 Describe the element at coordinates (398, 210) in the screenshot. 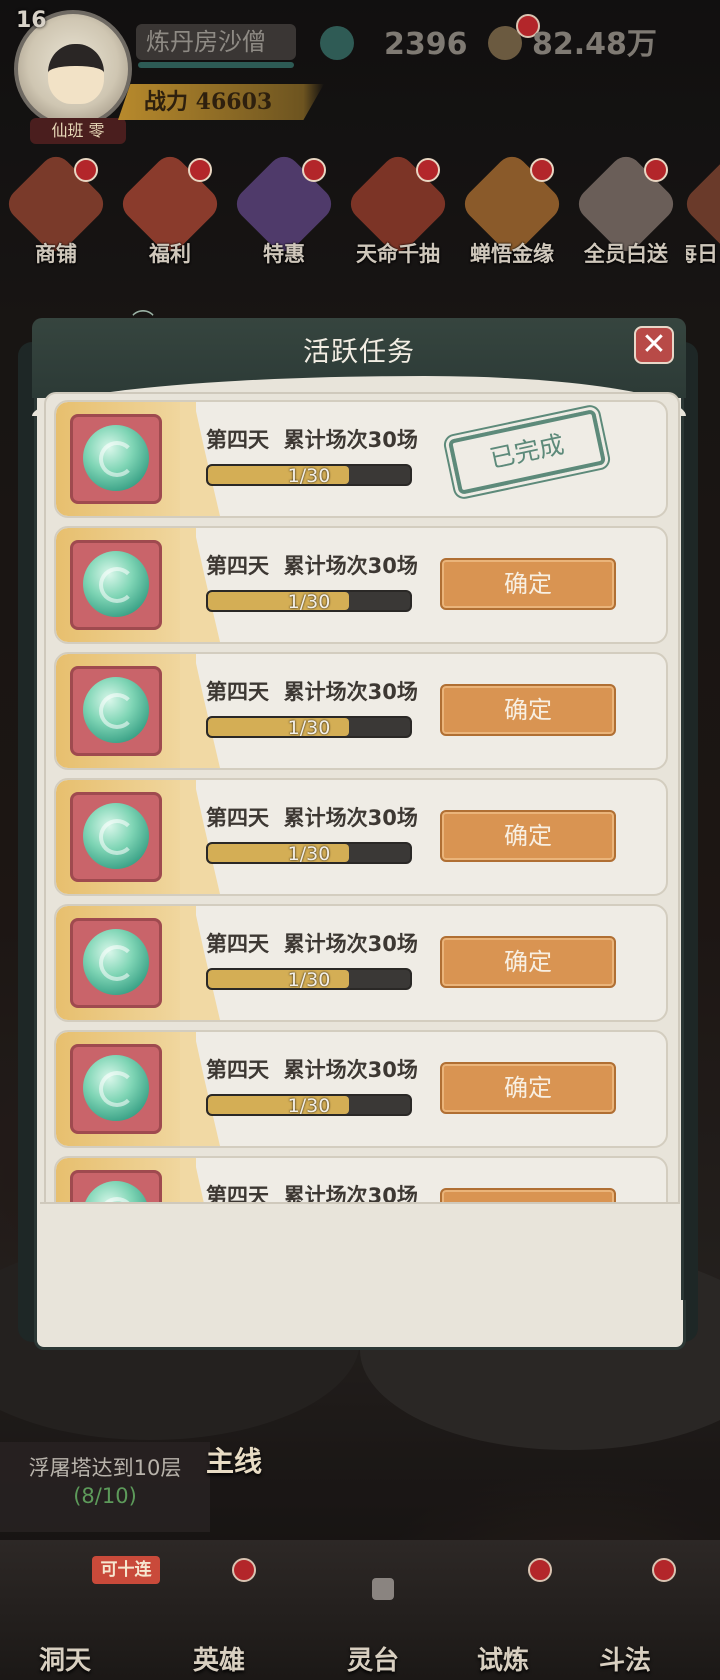

I see `feature-draw: 天命千抽` at that location.